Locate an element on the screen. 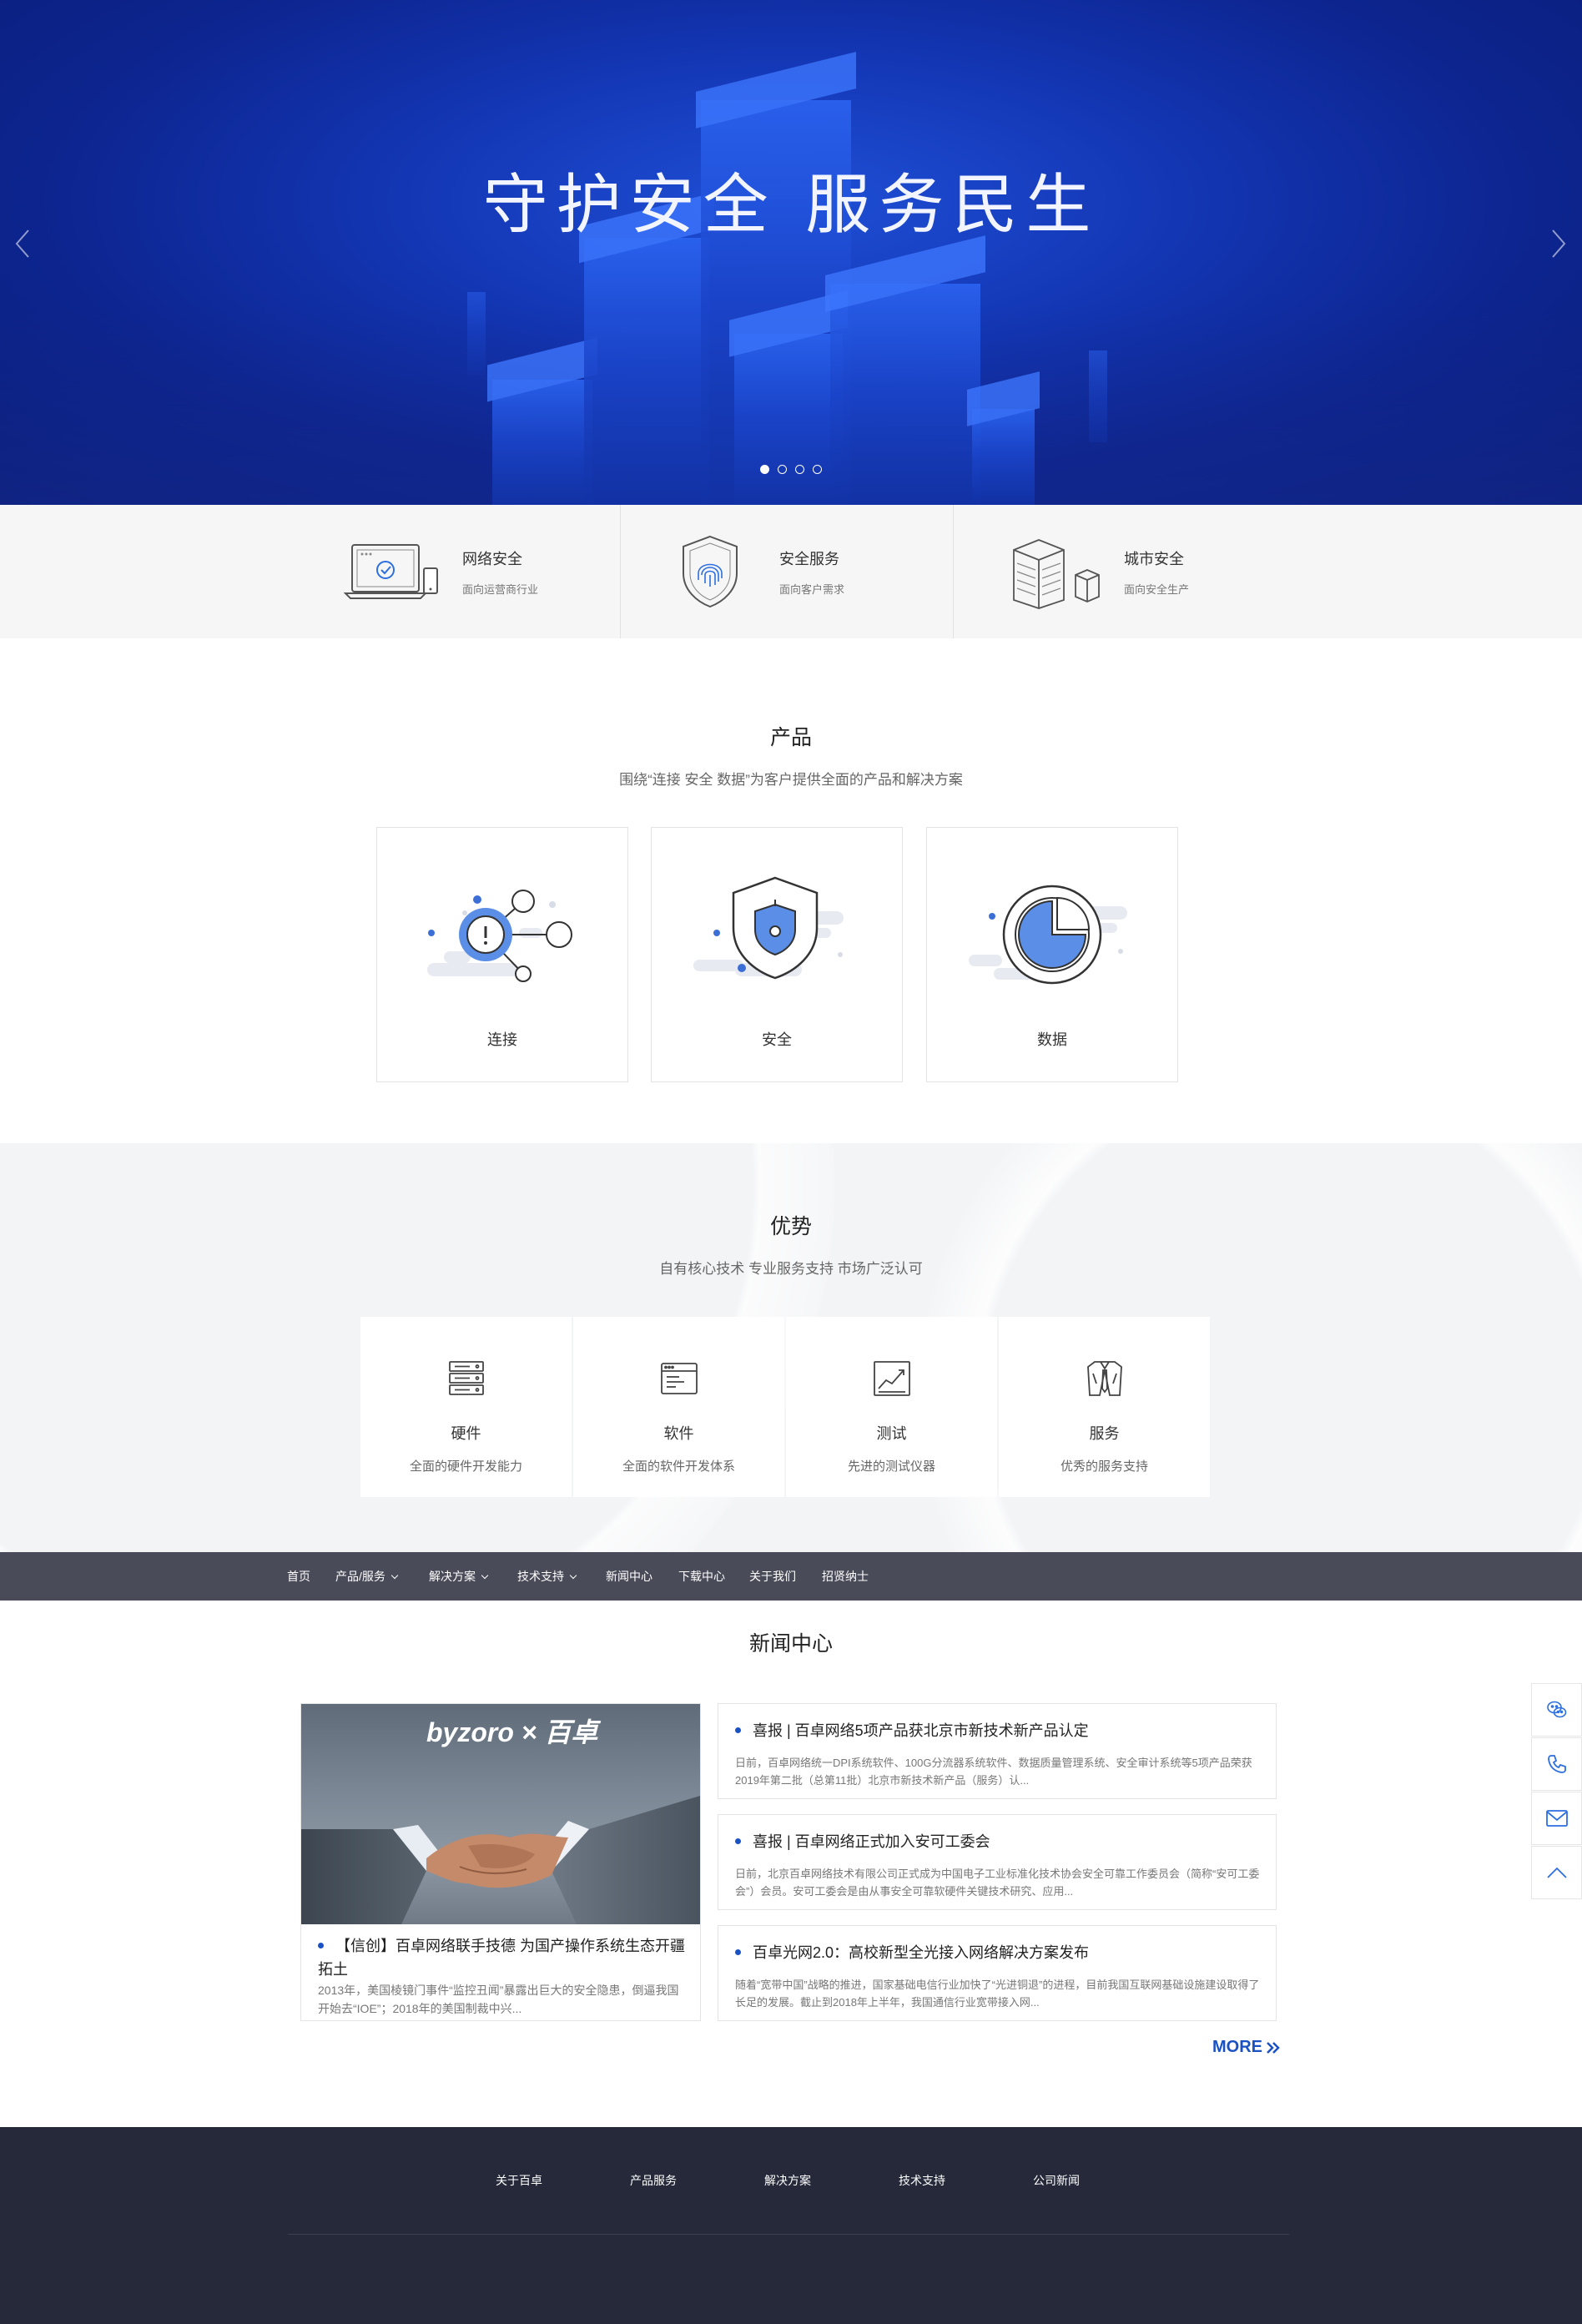  advantage-title: 测试 is located at coordinates (891, 1433).